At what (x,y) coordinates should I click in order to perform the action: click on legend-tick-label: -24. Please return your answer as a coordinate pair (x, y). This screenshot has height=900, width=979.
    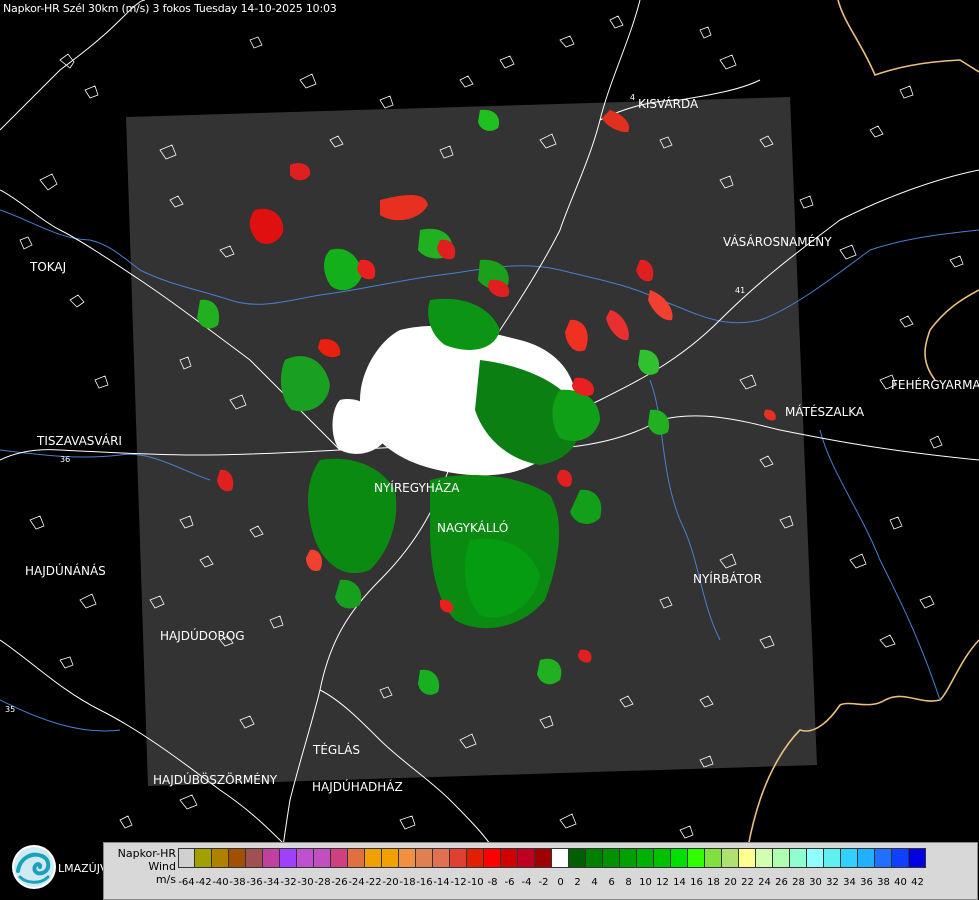
    Looking at the image, I should click on (356, 882).